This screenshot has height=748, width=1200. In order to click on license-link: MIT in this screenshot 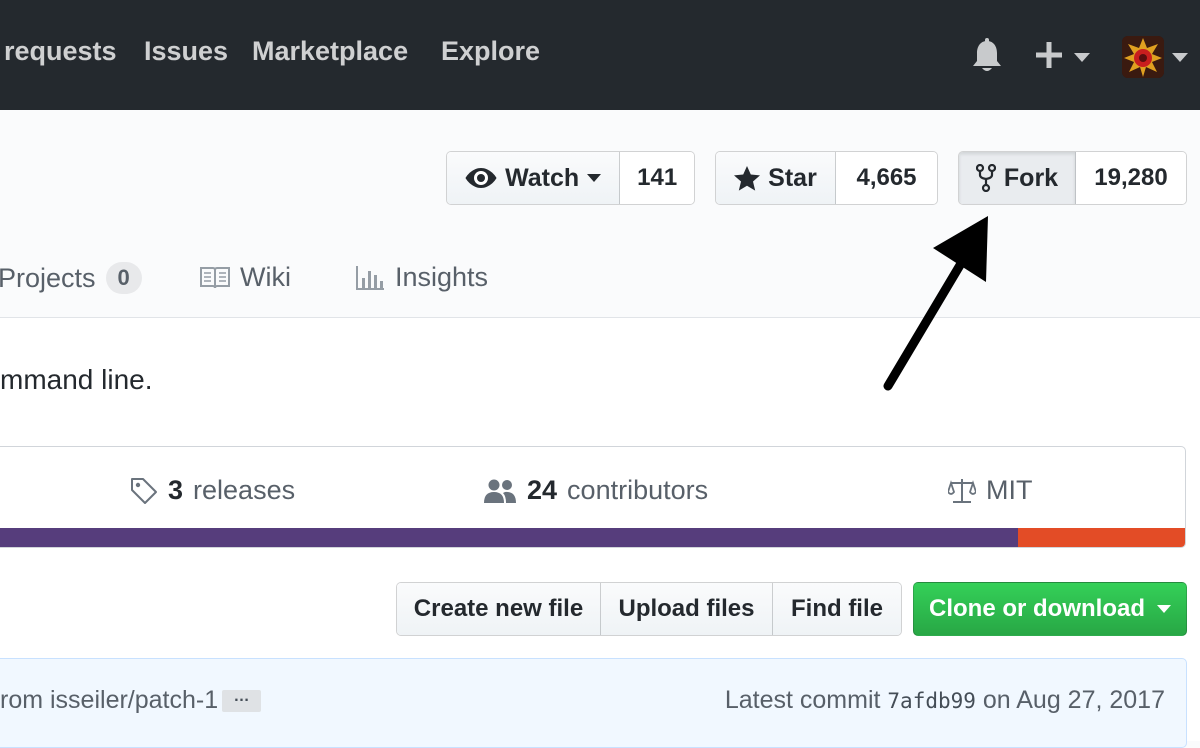, I will do `click(990, 490)`.